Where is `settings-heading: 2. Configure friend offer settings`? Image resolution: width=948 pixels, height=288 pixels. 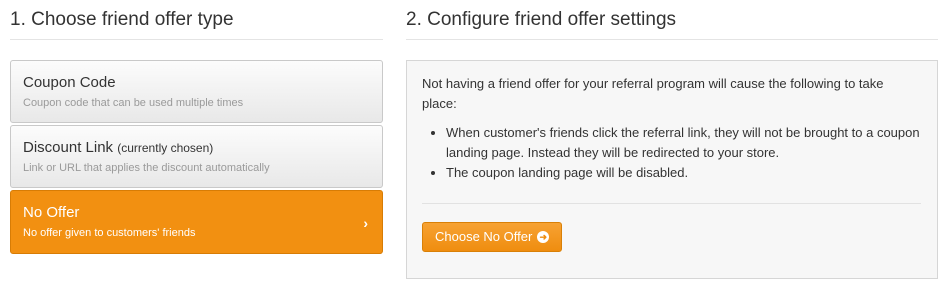 settings-heading: 2. Configure friend offer settings is located at coordinates (672, 20).